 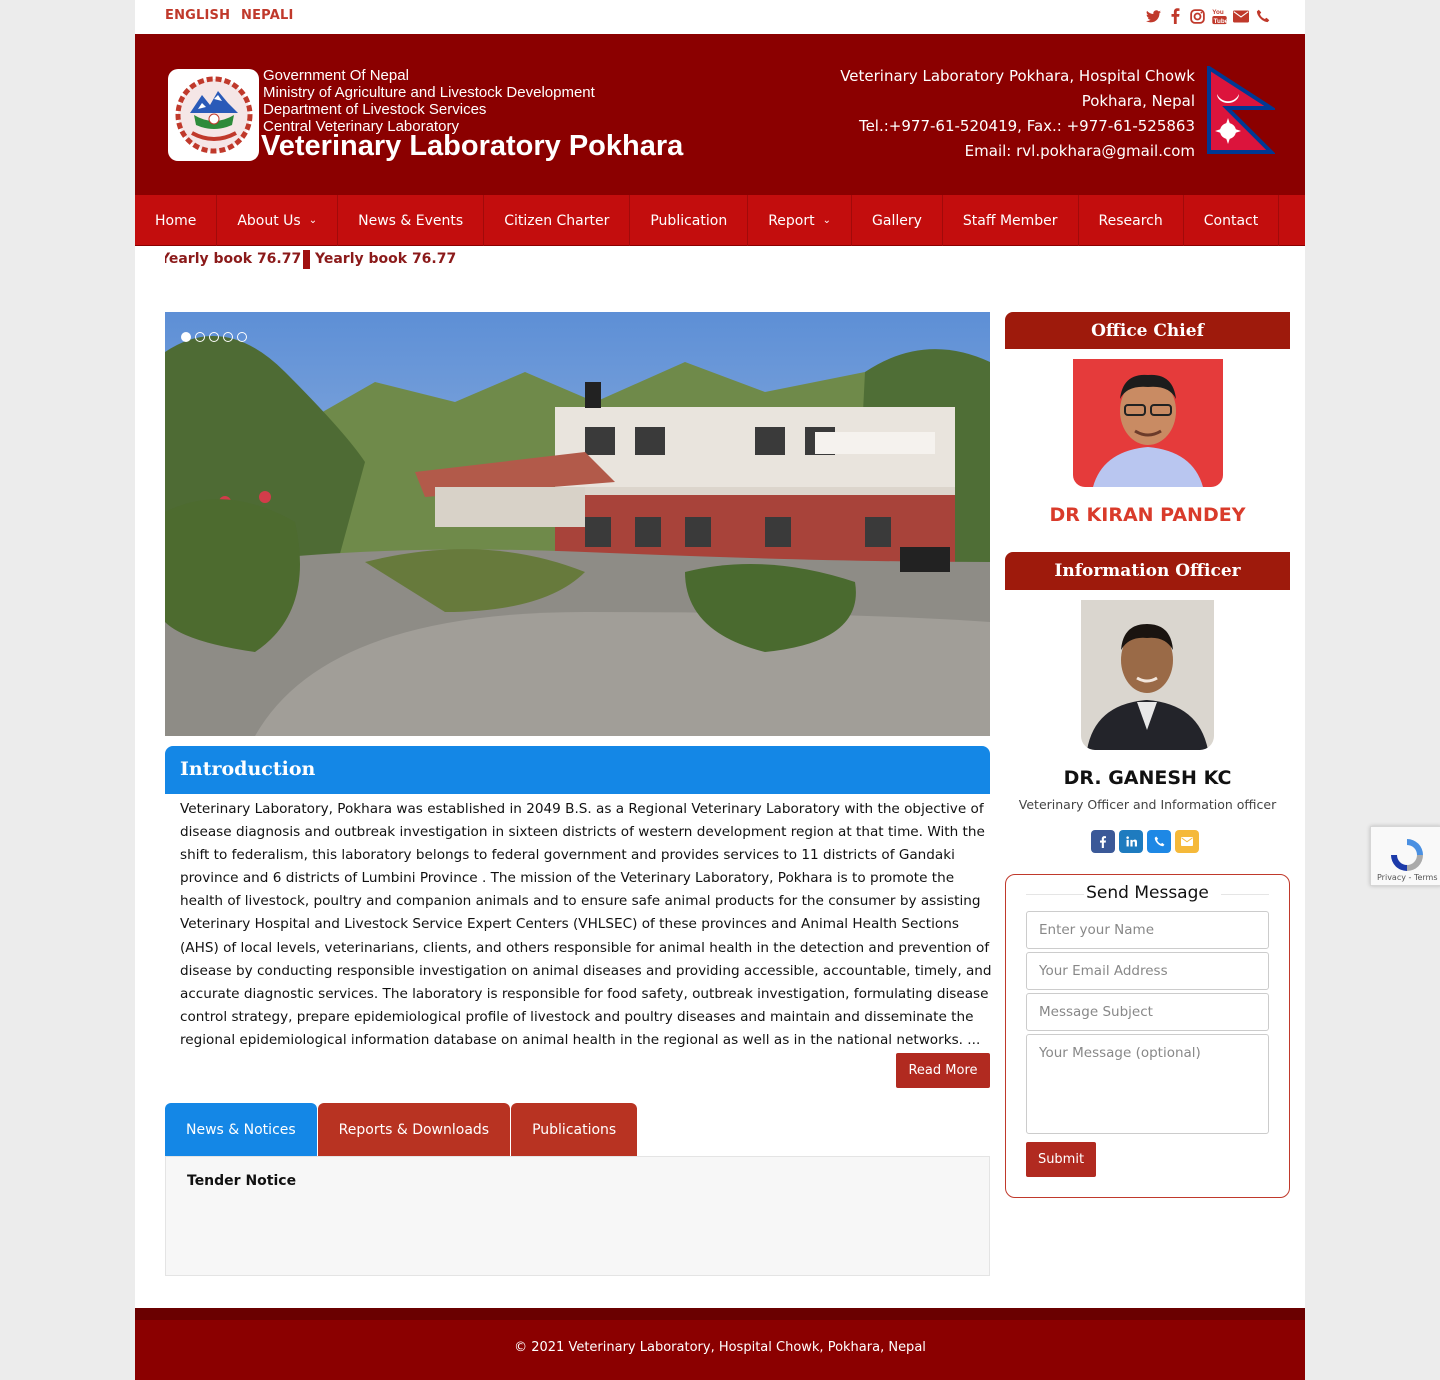 What do you see at coordinates (577, 770) in the screenshot?
I see `introduction-heading: Introduction` at bounding box center [577, 770].